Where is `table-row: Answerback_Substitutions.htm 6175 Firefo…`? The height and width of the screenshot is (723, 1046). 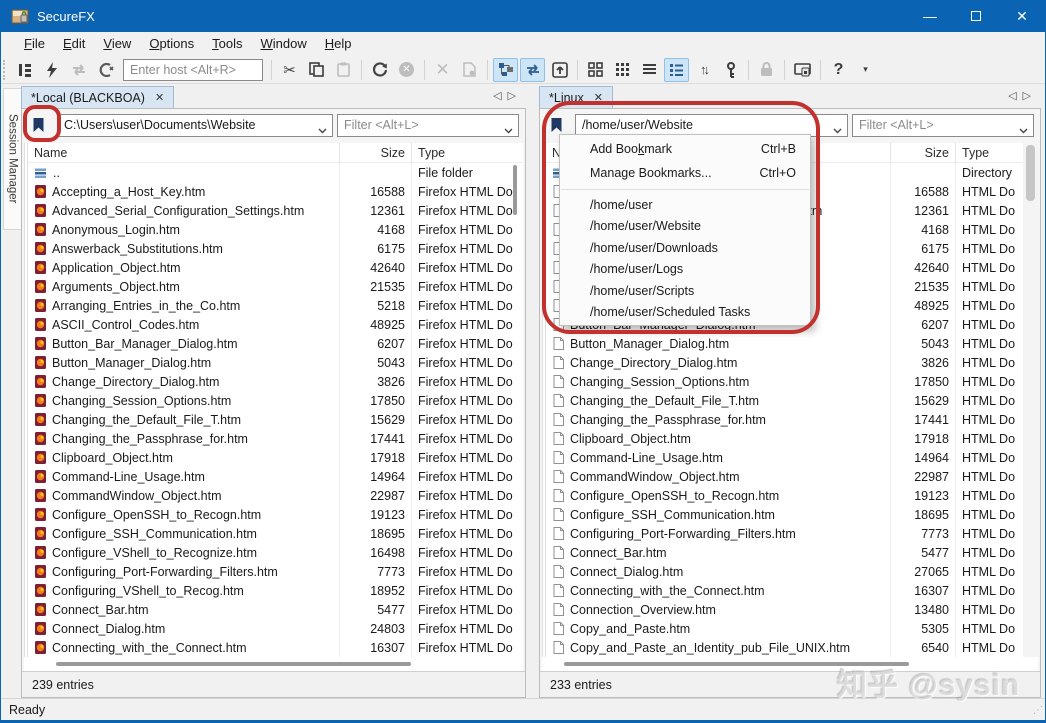 table-row: Answerback_Substitutions.htm 6175 Firefo… is located at coordinates (275, 248).